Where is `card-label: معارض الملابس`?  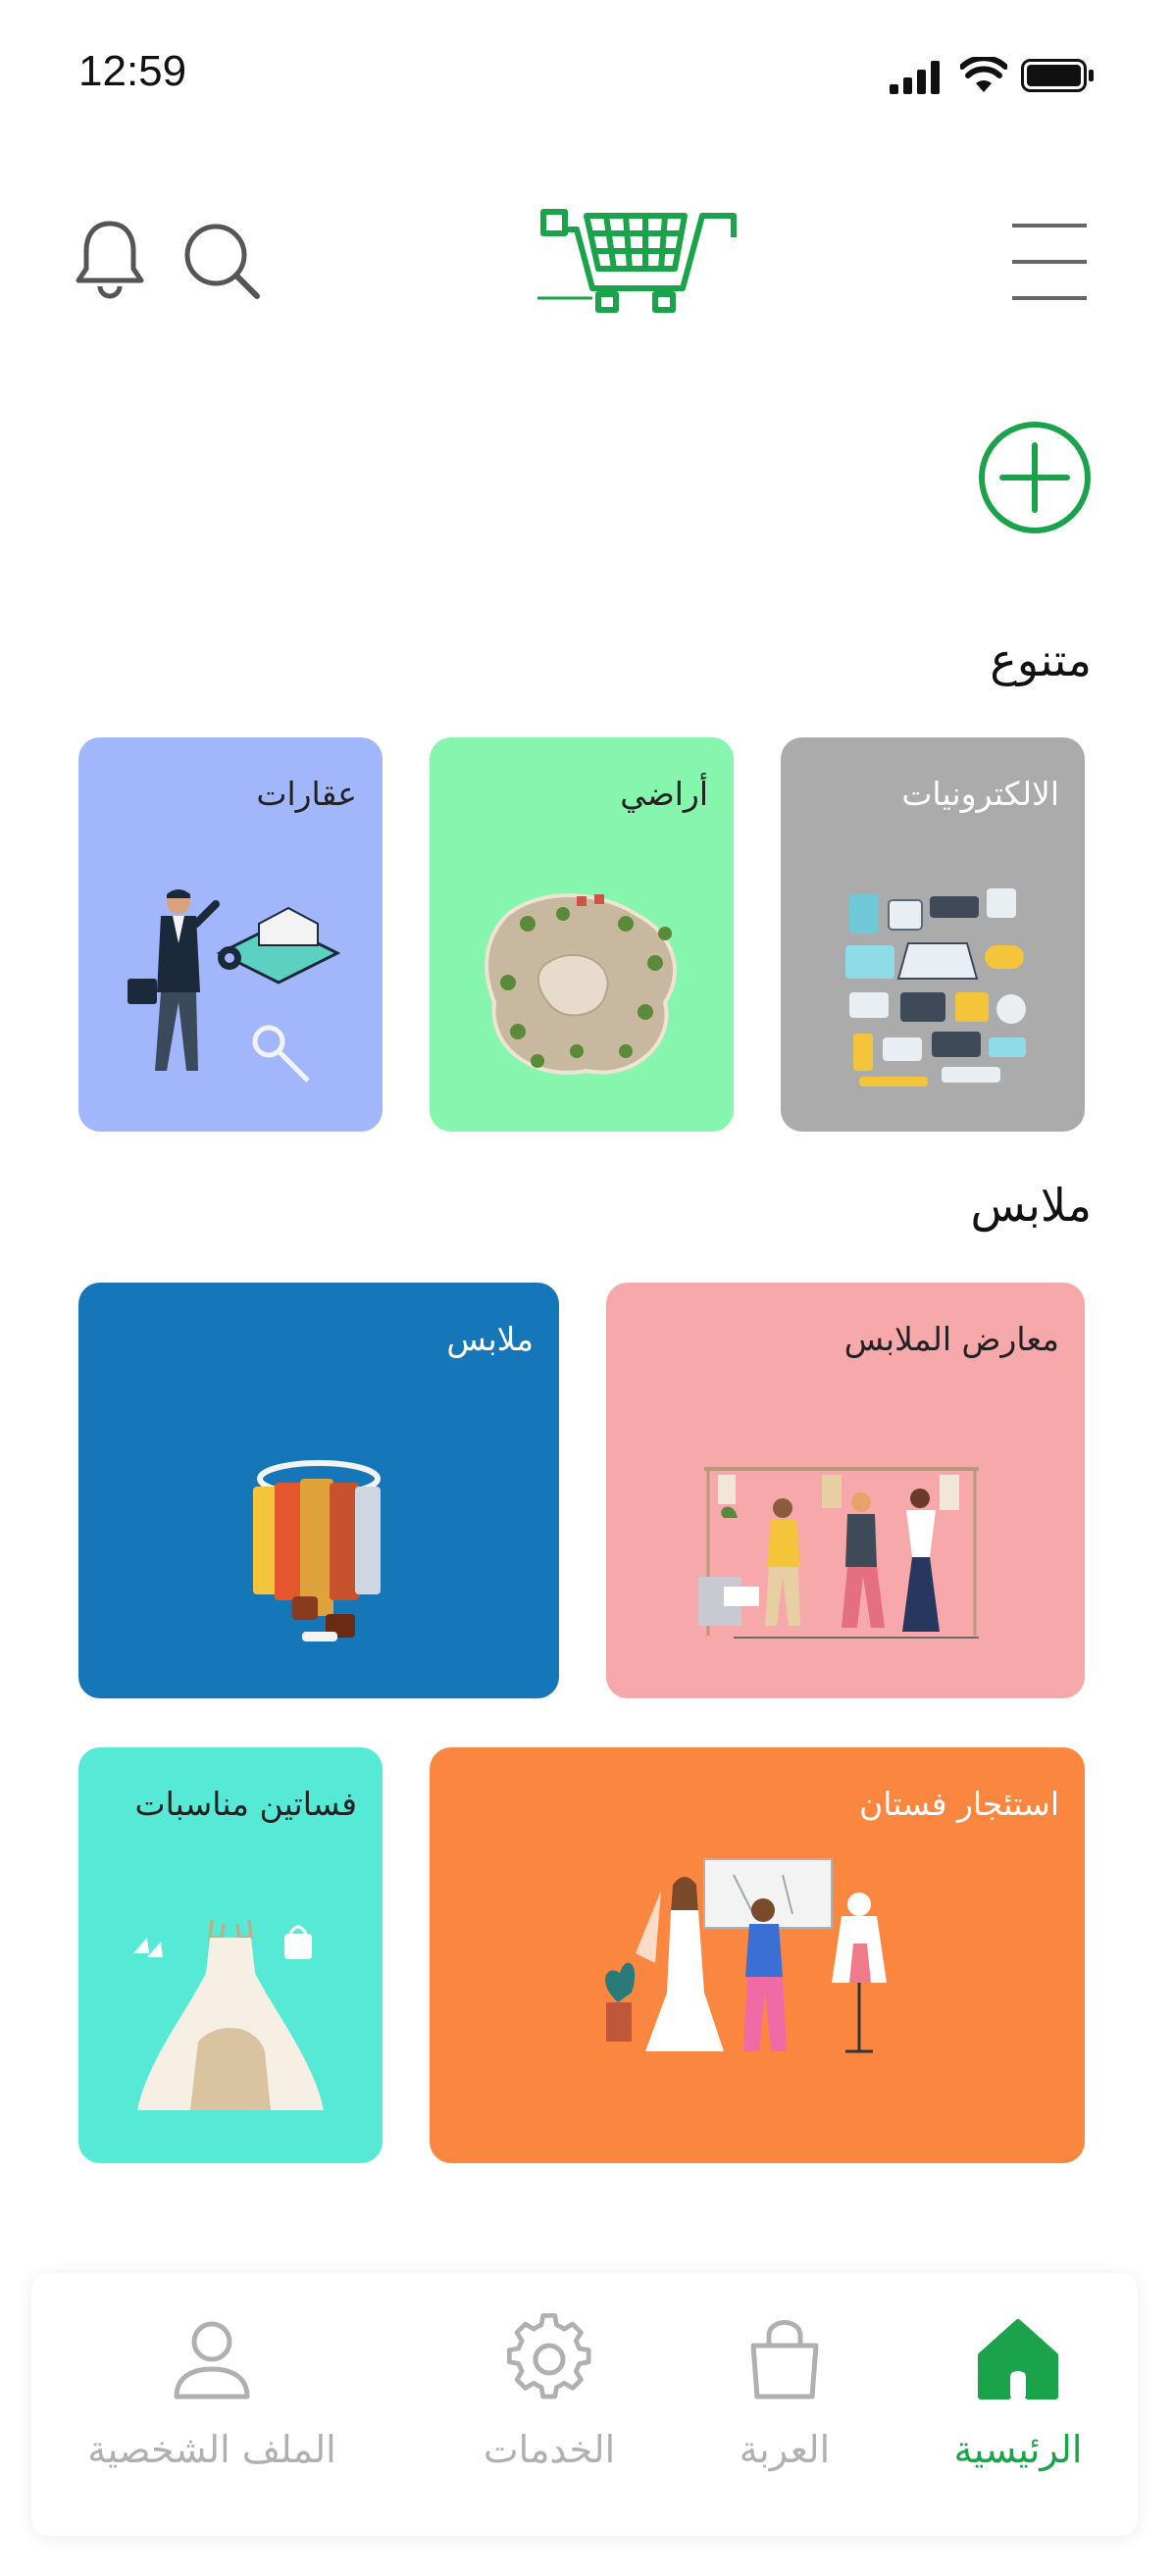 card-label: معارض الملابس is located at coordinates (951, 1339).